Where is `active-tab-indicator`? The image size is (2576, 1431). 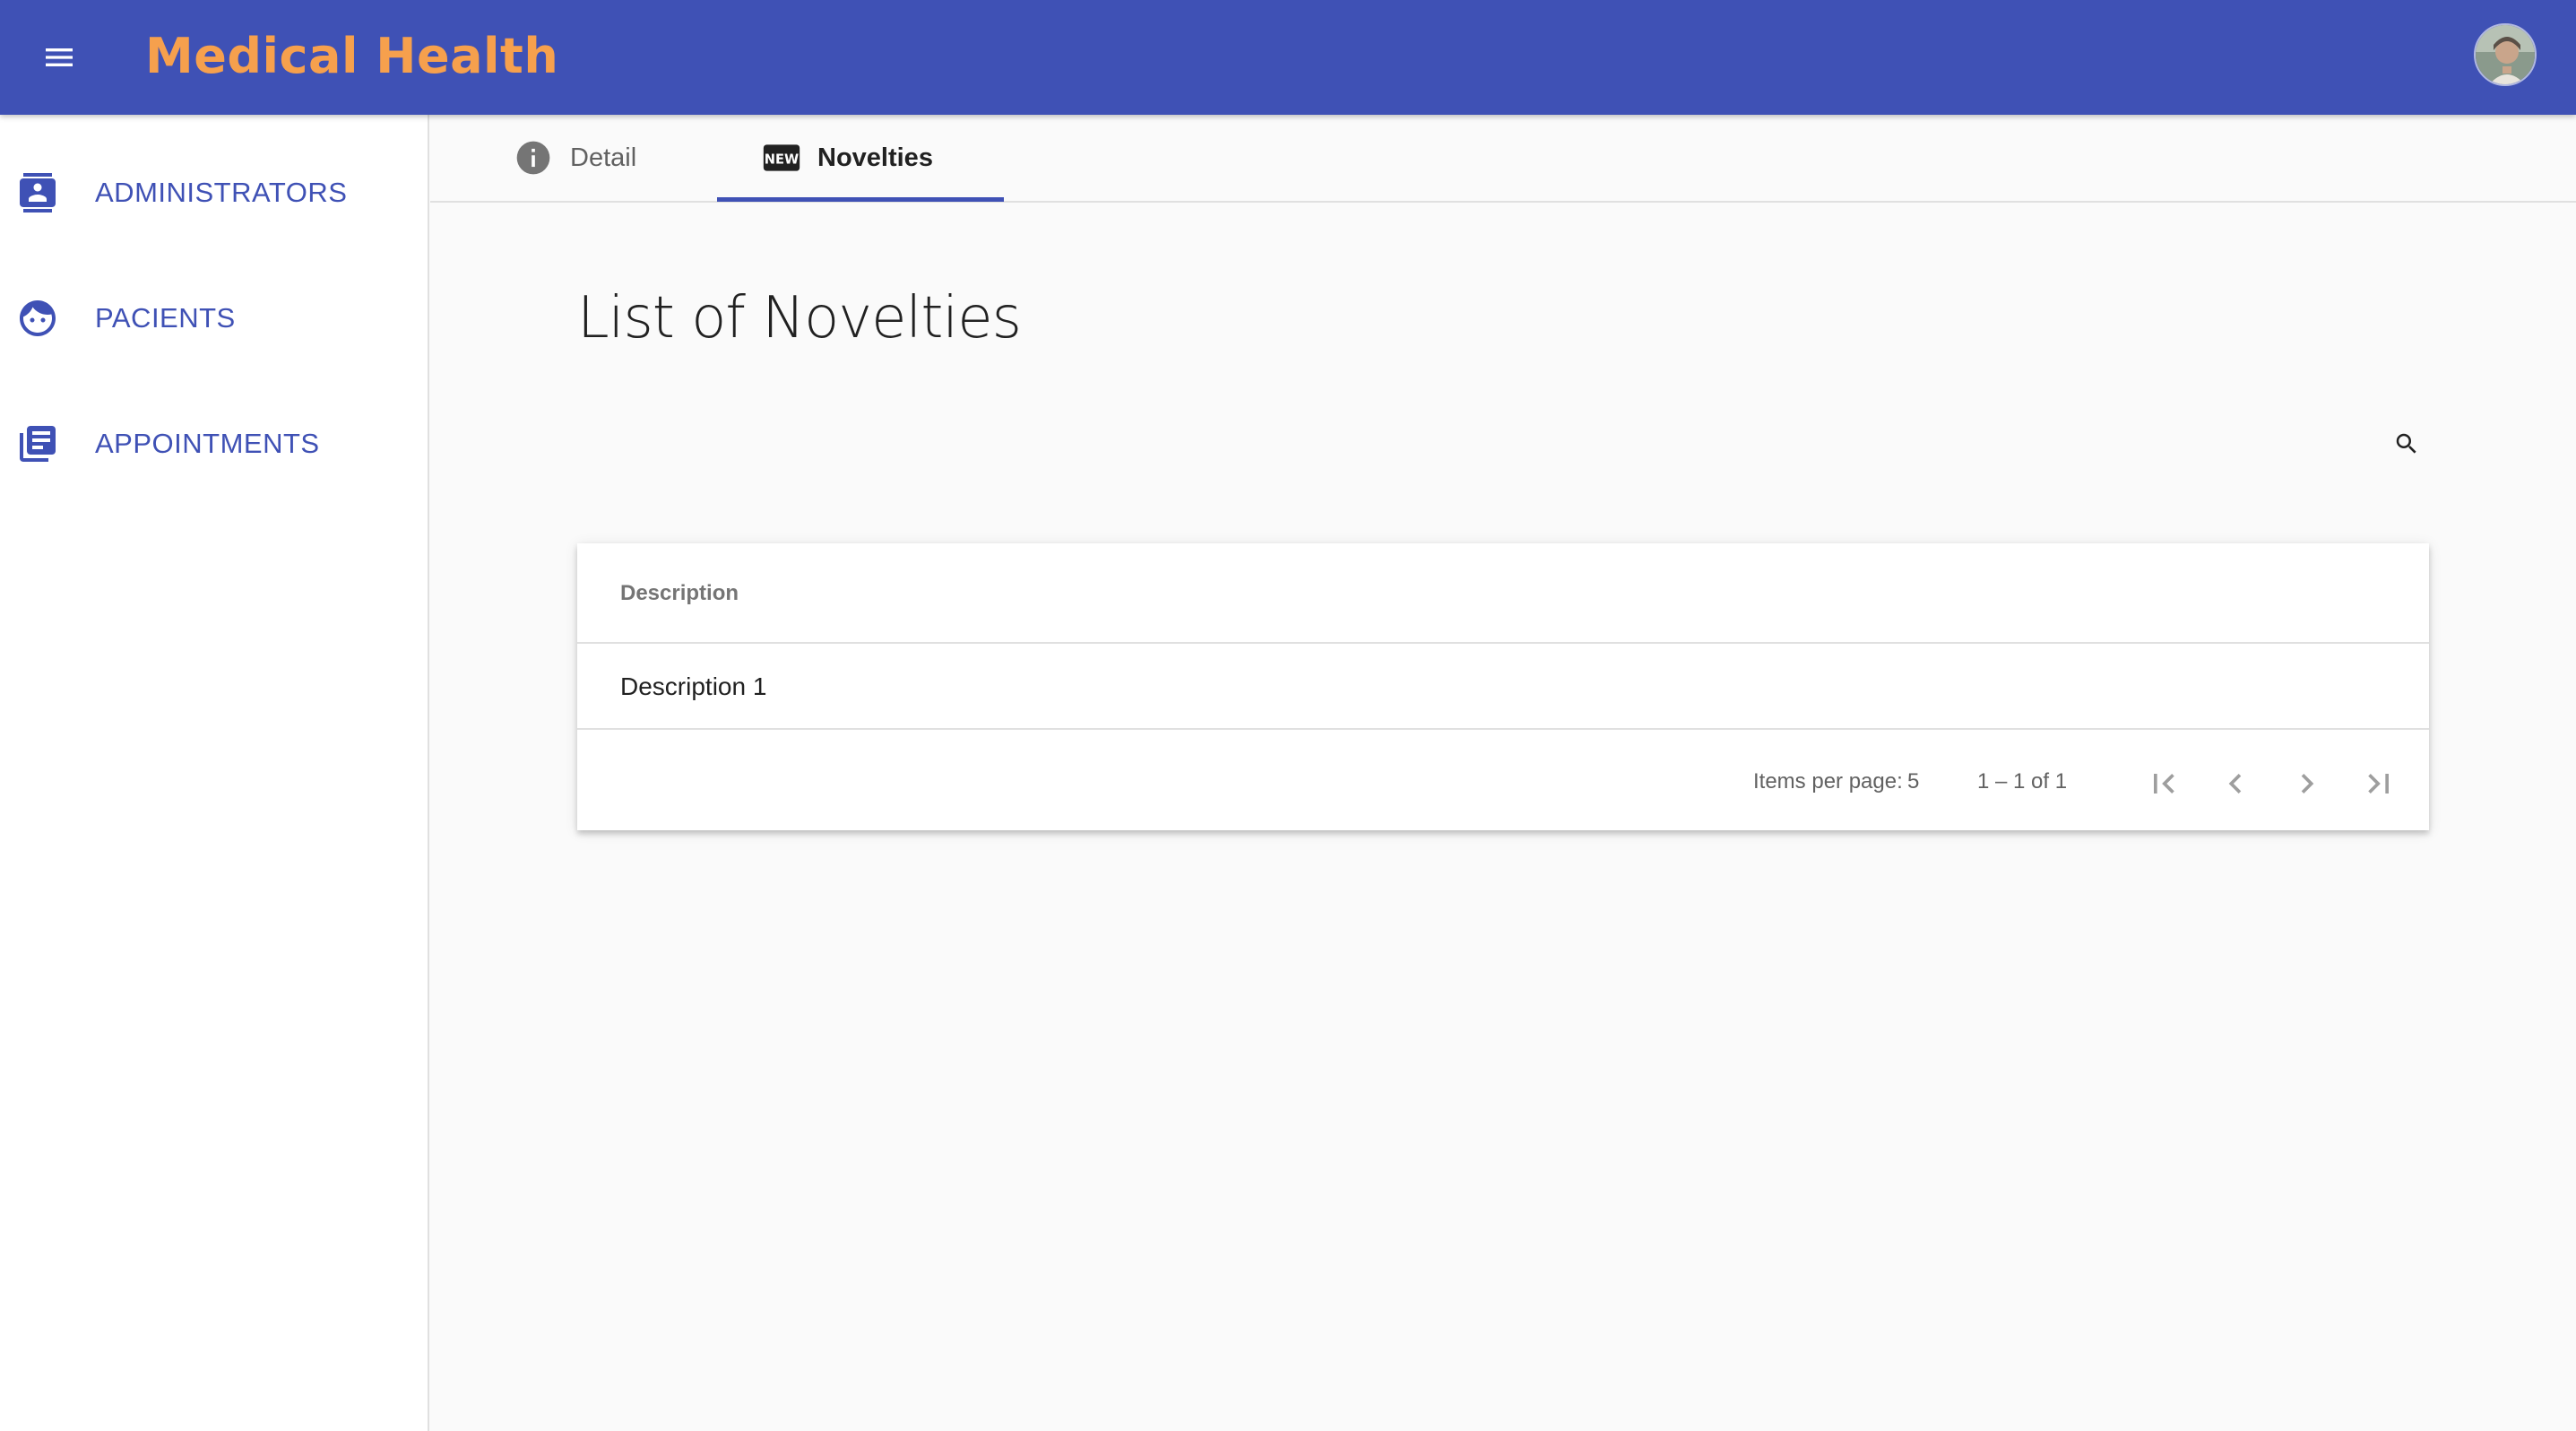
active-tab-indicator is located at coordinates (860, 199).